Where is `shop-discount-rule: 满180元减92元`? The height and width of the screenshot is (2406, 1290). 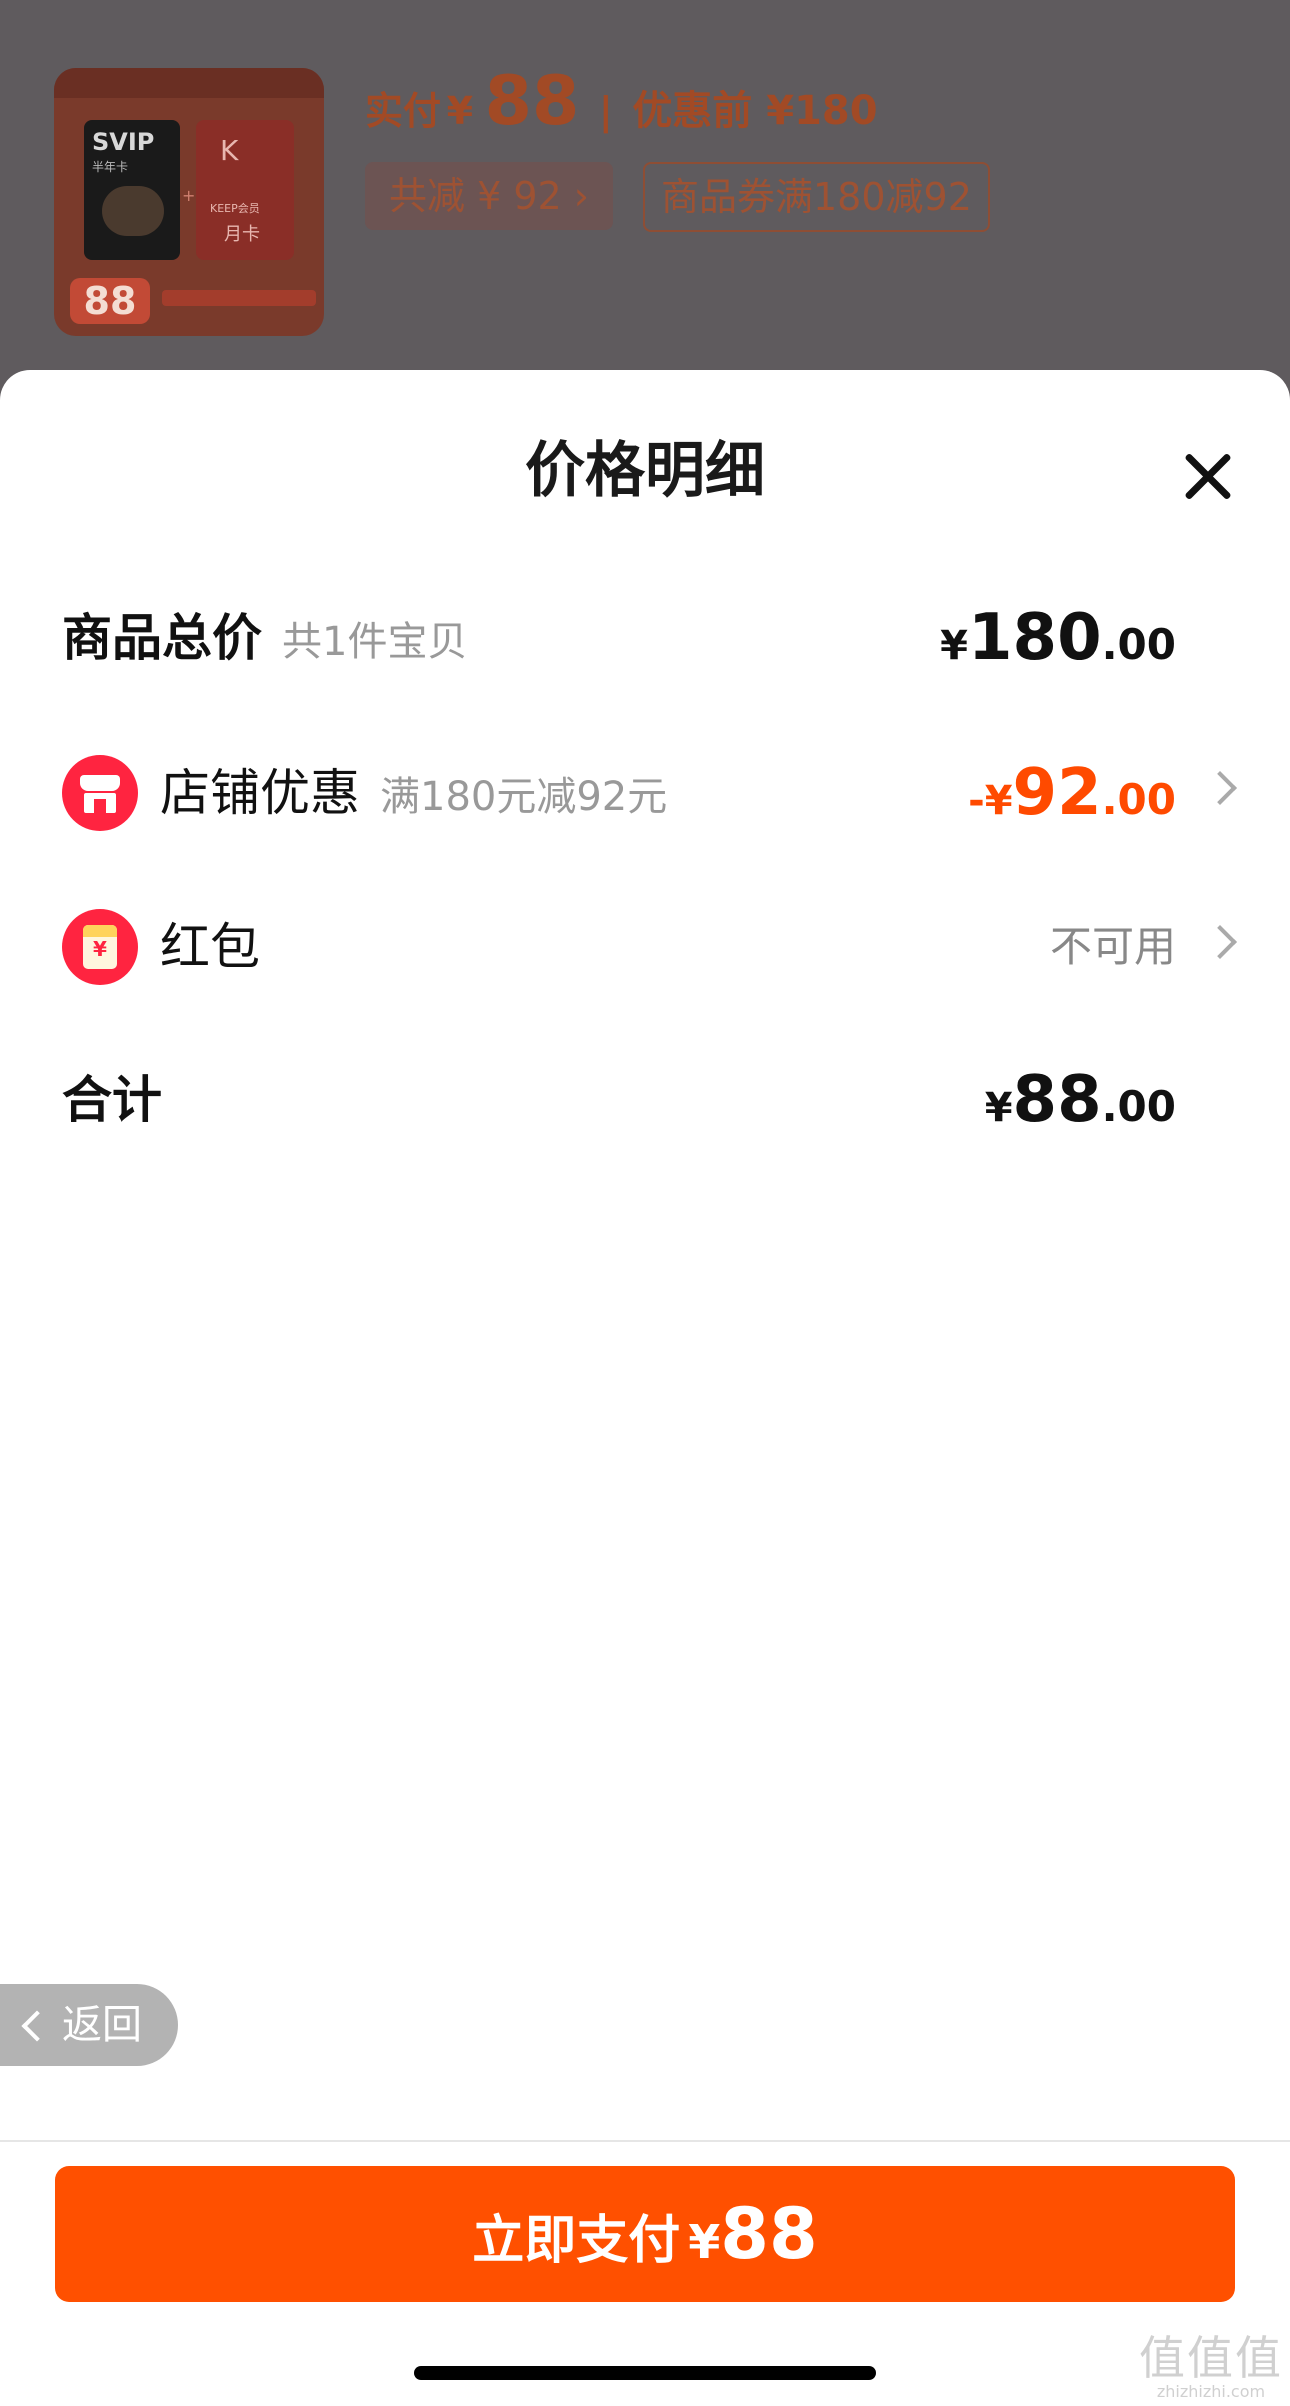 shop-discount-rule: 满180元减92元 is located at coordinates (524, 797).